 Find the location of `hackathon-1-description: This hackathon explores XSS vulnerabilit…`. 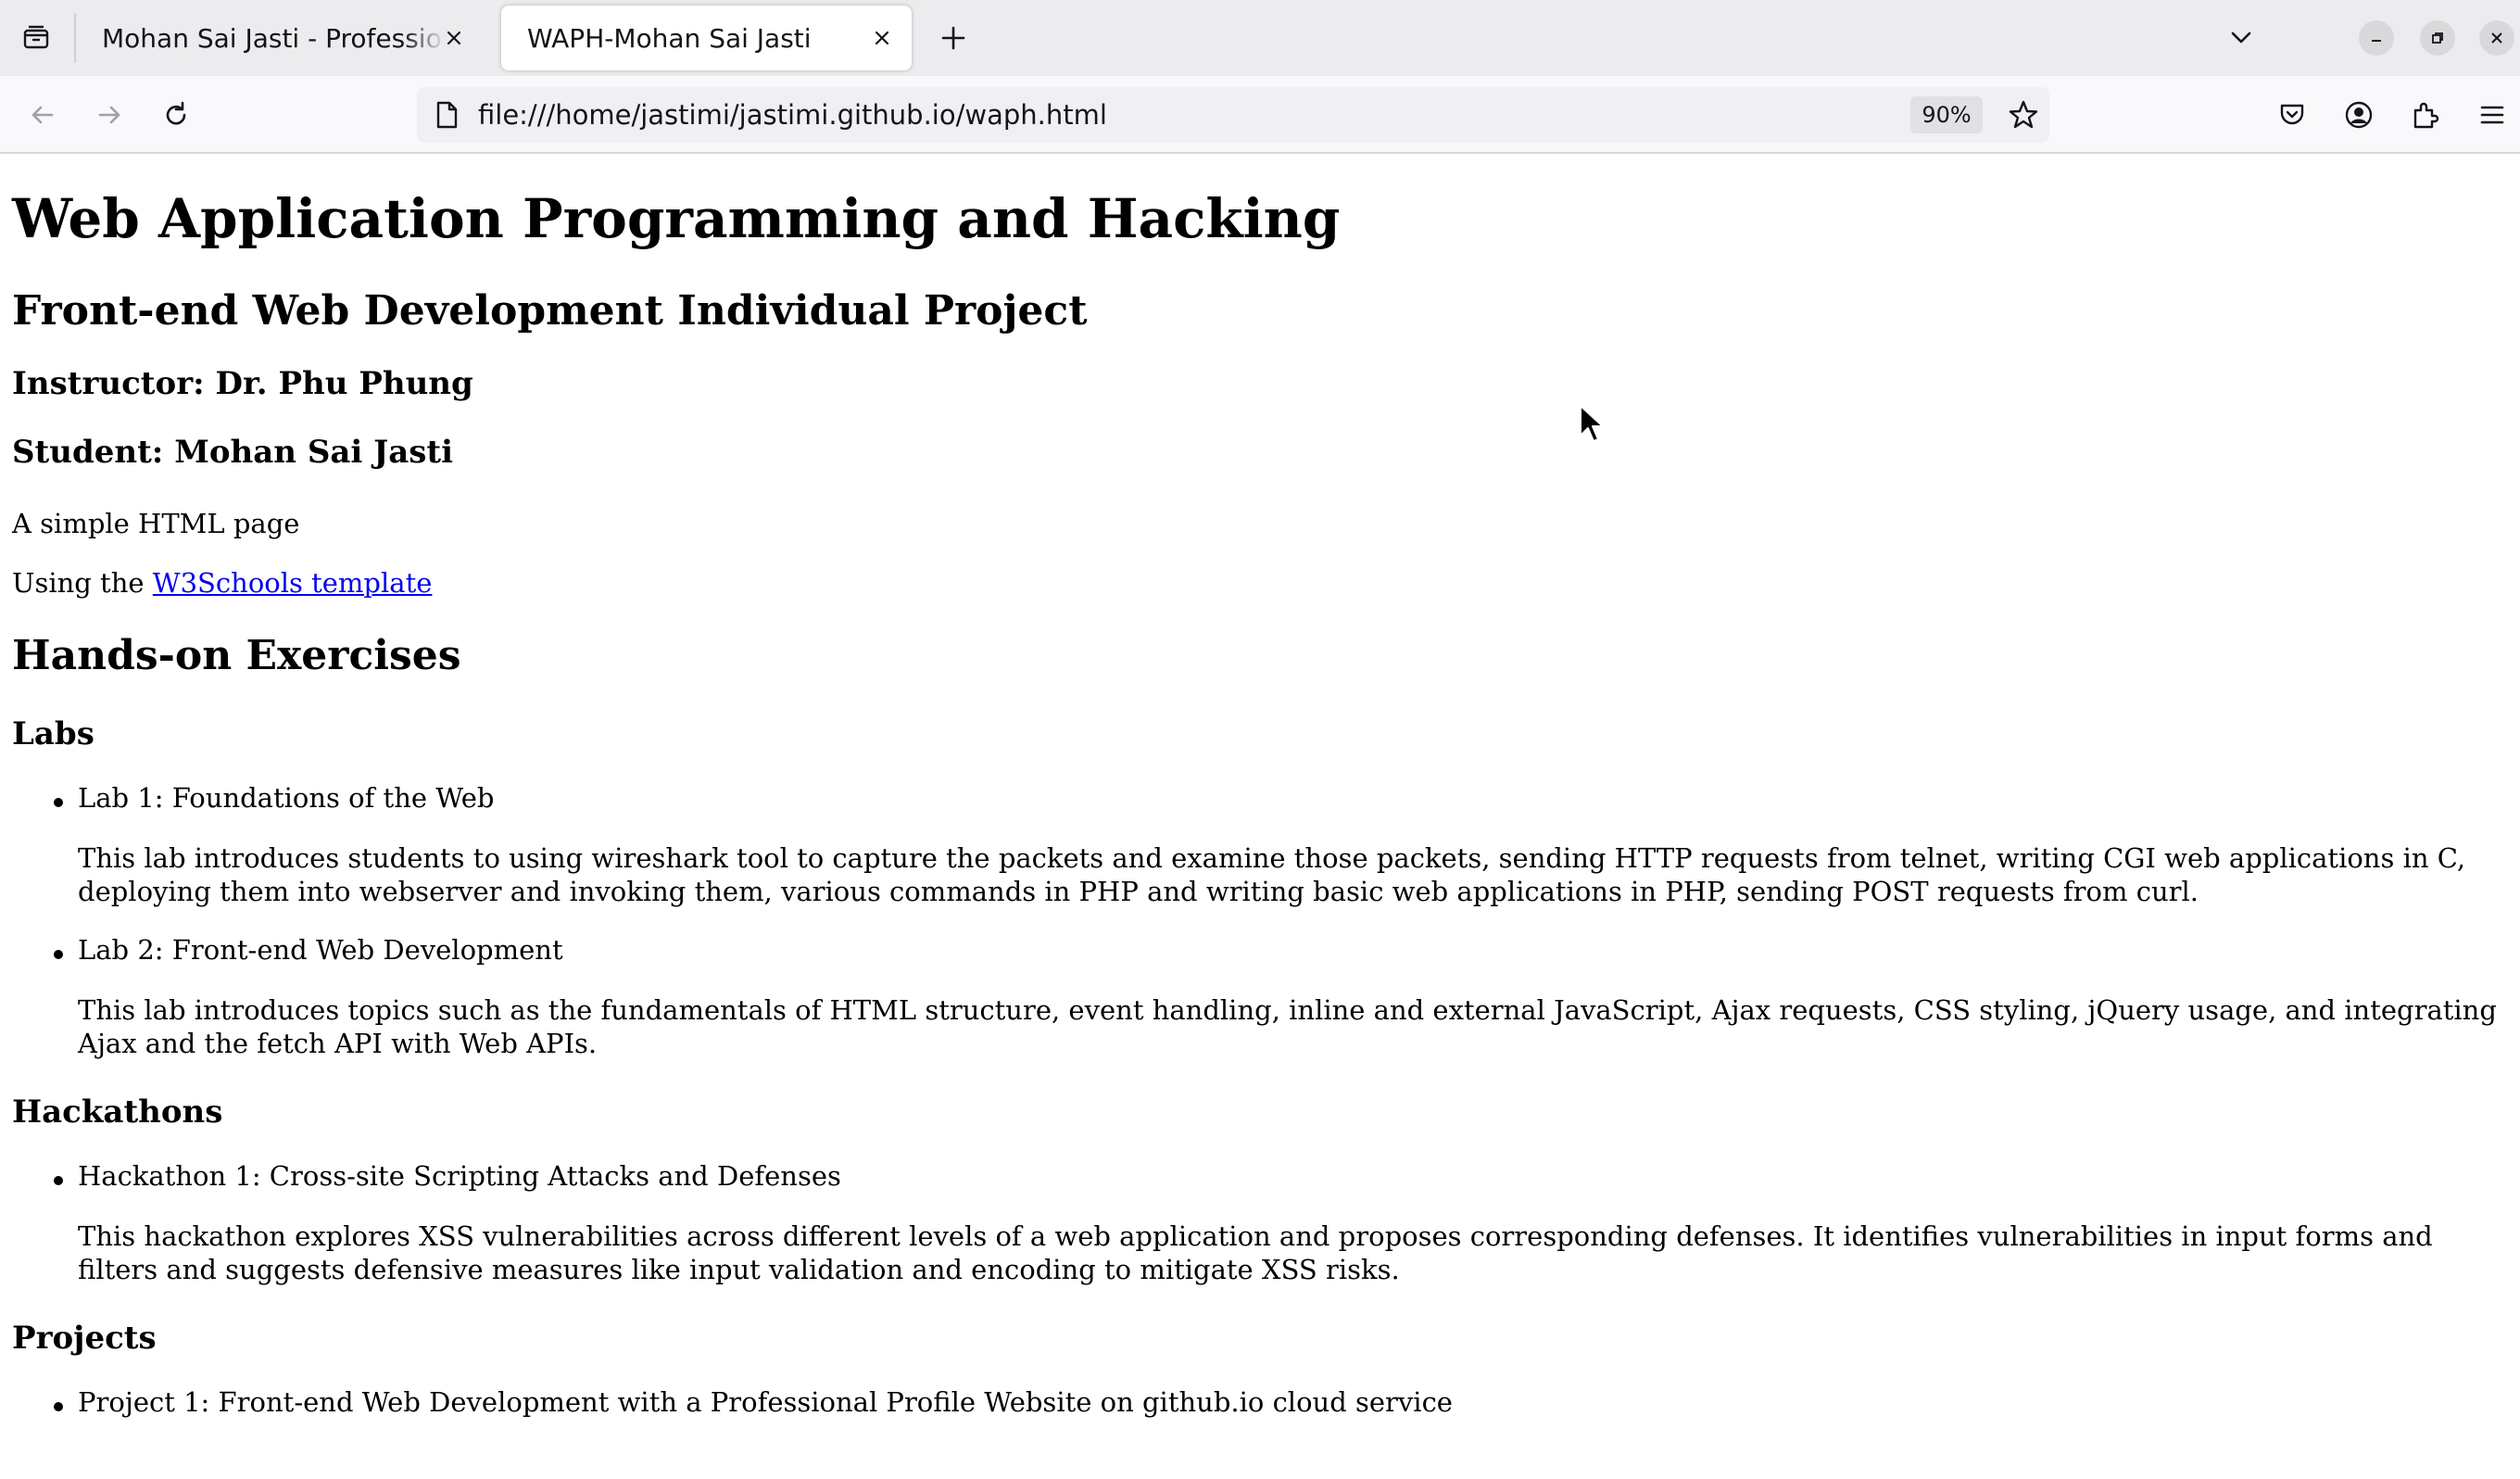

hackathon-1-description: This hackathon explores XSS vulnerabilit… is located at coordinates (1255, 1252).